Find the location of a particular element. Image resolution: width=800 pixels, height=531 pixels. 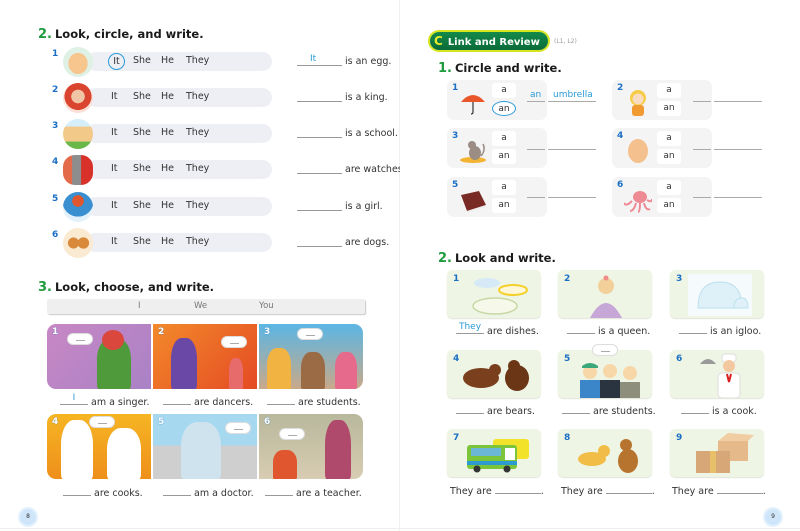

cook-figure is located at coordinates (77, 449).